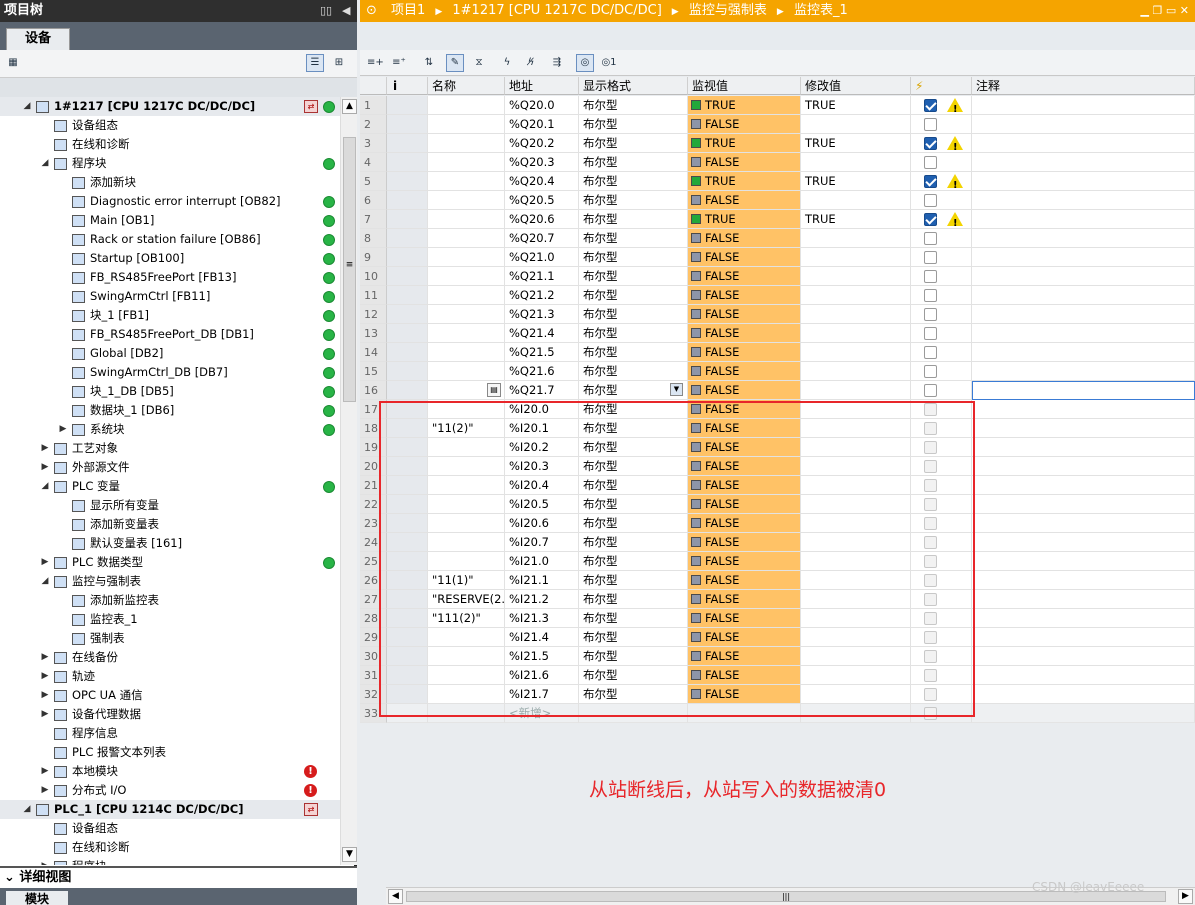 This screenshot has height=905, width=1195. I want to click on address-cell: %Q21.3, so click(542, 314).